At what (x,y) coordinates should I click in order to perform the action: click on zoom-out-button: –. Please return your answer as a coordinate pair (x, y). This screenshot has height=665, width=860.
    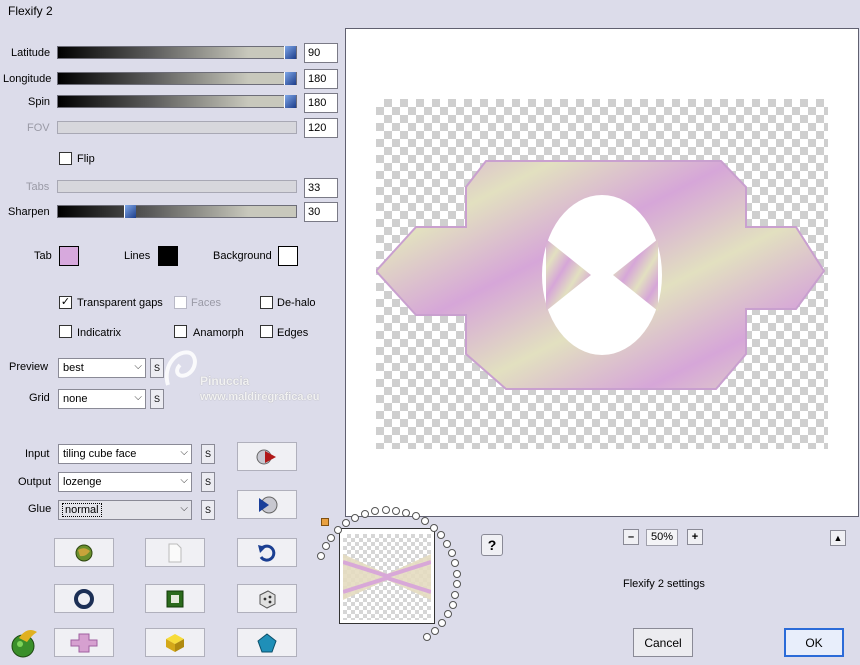
    Looking at the image, I should click on (631, 537).